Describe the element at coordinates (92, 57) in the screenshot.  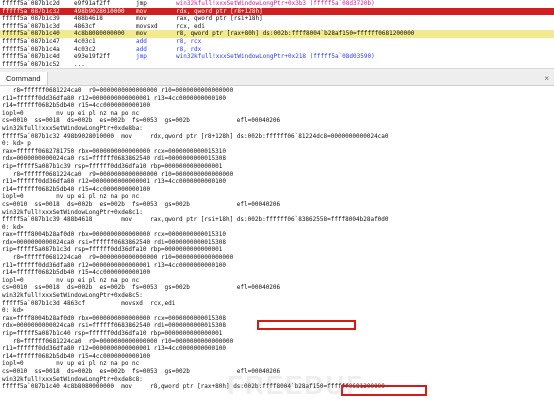
I see `disasm-bytes: e93e19f2ff` at that location.